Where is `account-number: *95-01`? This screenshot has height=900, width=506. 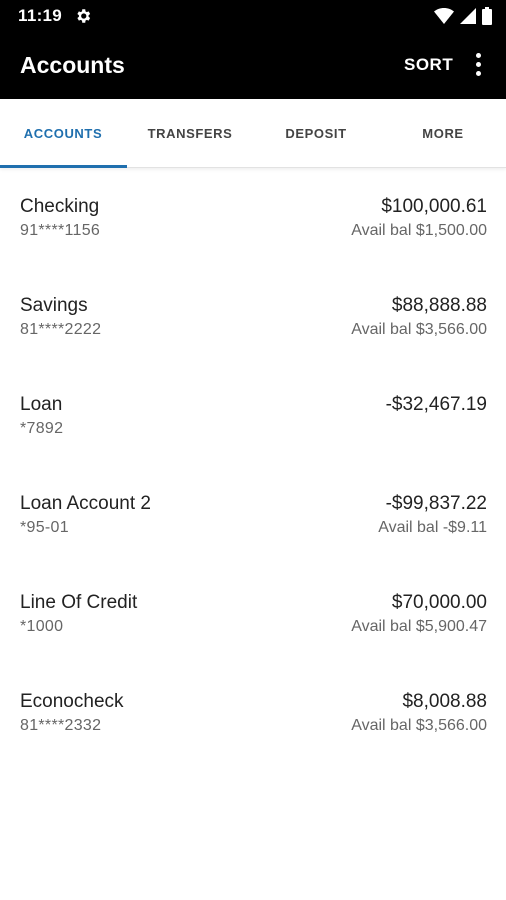
account-number: *95-01 is located at coordinates (44, 527).